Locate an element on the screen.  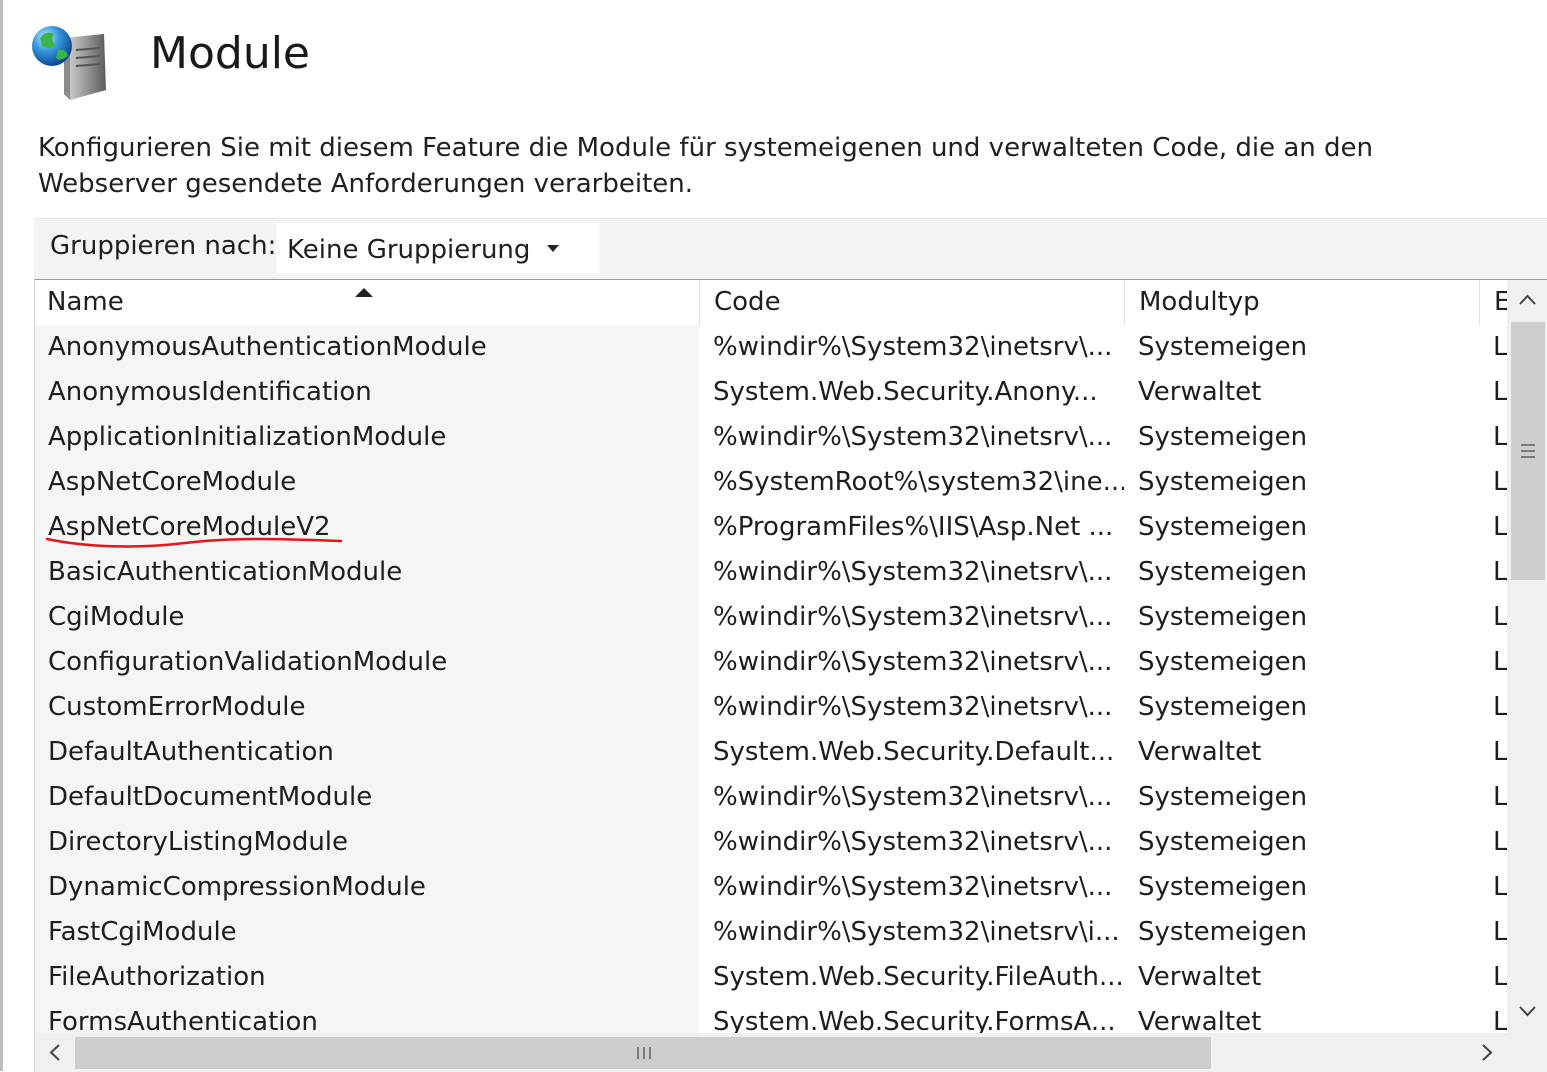
row-name: BasicAuthenticationModule is located at coordinates (367, 572).